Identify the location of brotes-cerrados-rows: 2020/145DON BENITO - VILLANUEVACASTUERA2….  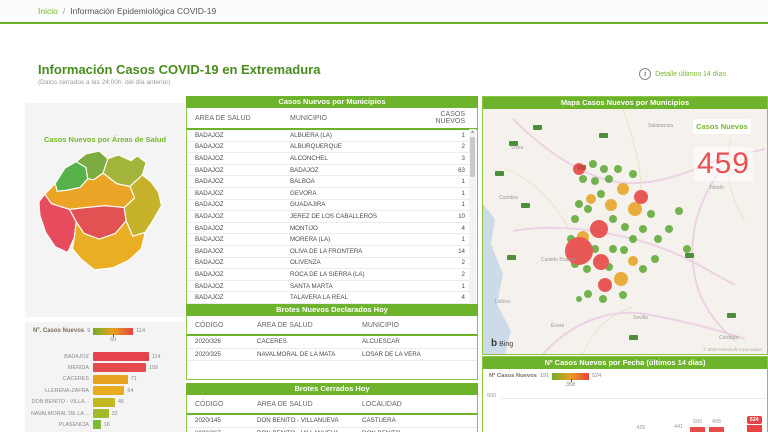
(332, 423).